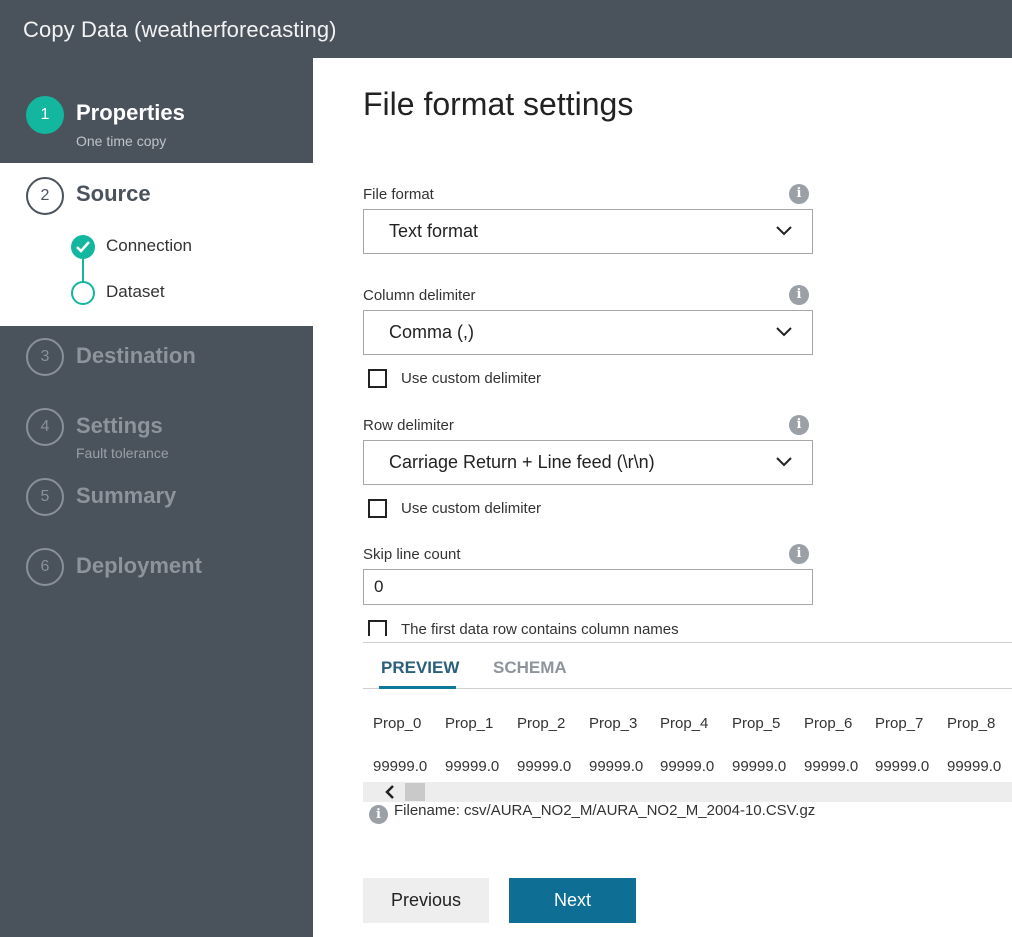  I want to click on title-bar: Copy Data (weatherforecasting), so click(506, 29).